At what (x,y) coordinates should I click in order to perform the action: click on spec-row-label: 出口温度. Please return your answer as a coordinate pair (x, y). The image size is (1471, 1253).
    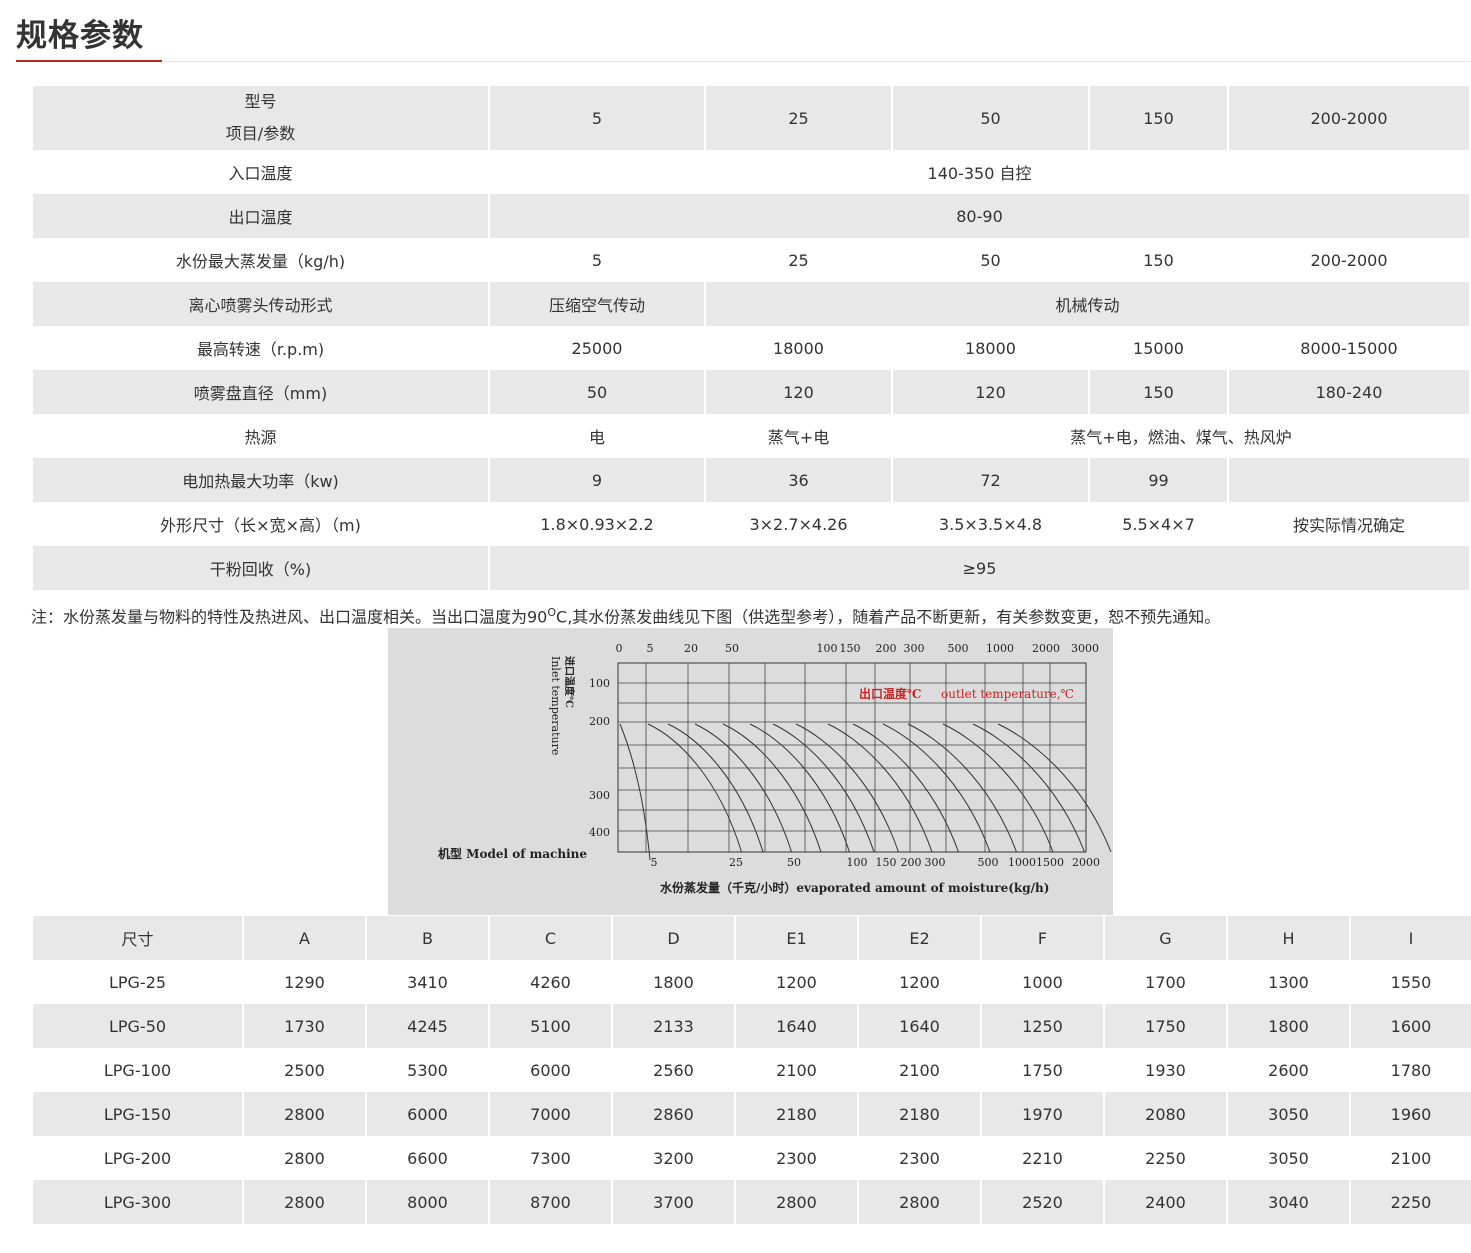
    Looking at the image, I should click on (260, 216).